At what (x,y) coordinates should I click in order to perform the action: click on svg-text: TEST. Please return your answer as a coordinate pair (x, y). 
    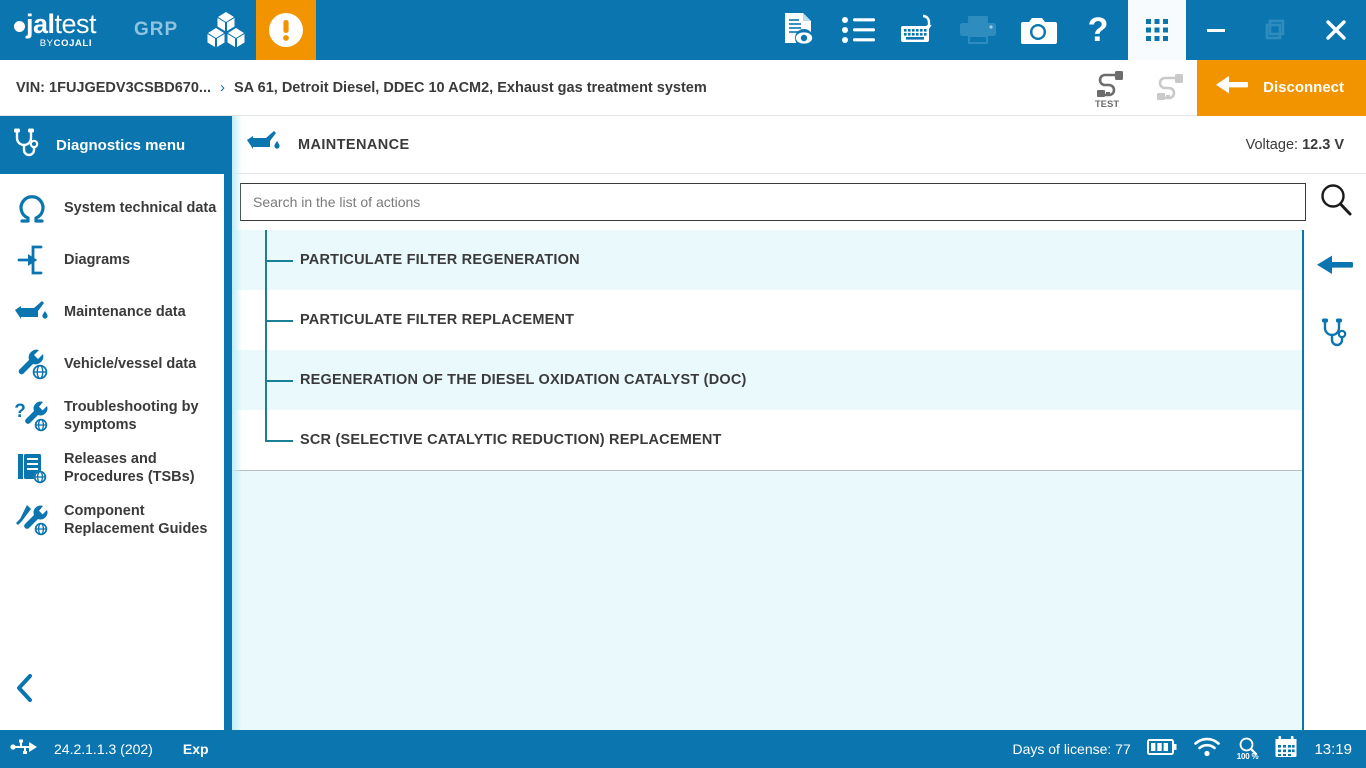
    Looking at the image, I should click on (1107, 104).